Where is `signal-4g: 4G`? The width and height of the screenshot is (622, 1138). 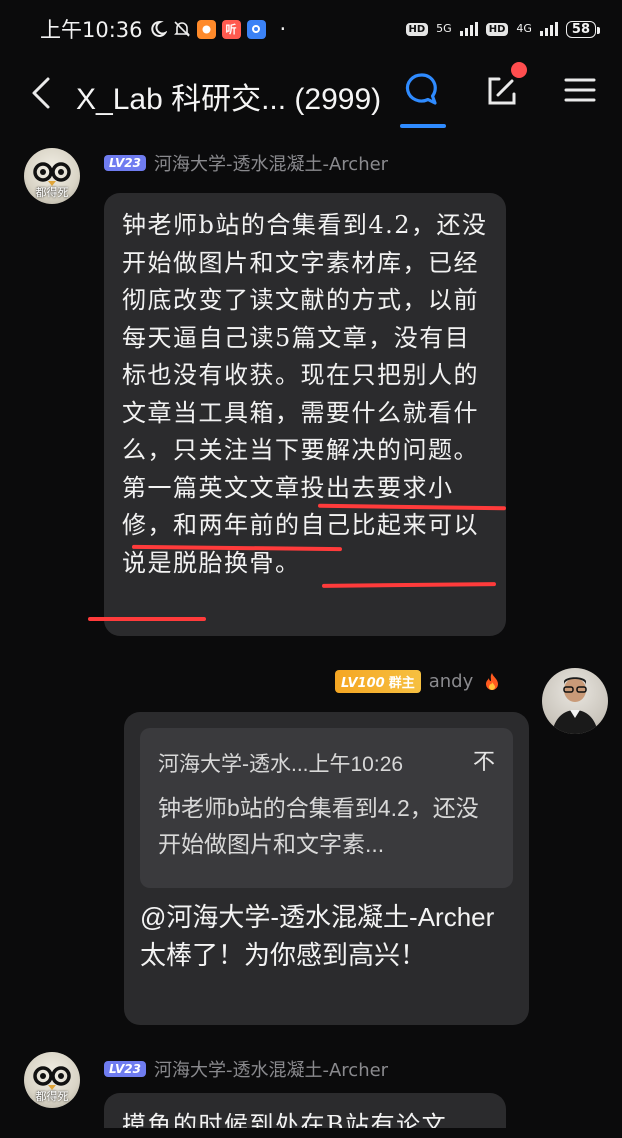
signal-4g: 4G is located at coordinates (524, 28).